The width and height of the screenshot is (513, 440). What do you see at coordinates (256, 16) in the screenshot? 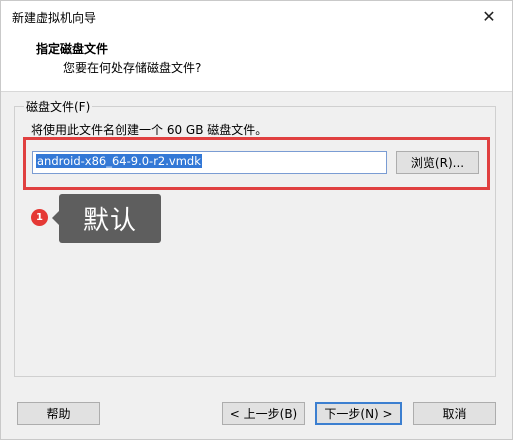
I see `title-bar: 新建虚拟机向导 ✕` at bounding box center [256, 16].